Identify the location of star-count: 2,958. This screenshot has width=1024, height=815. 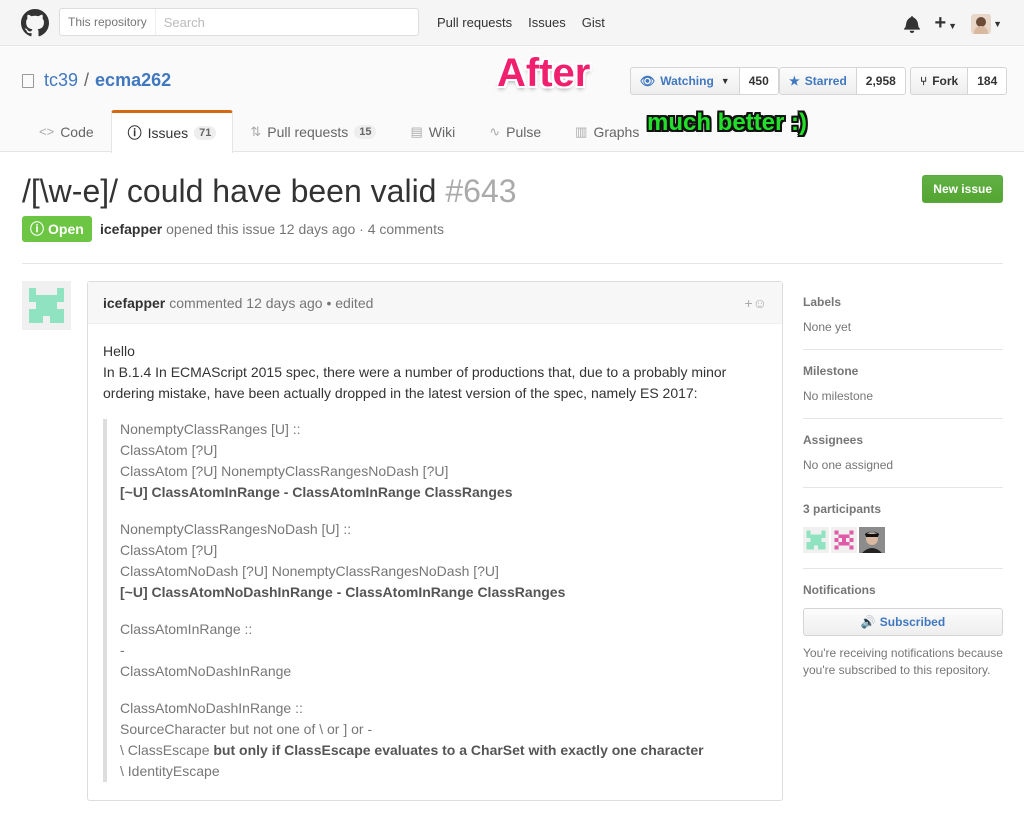
(881, 81).